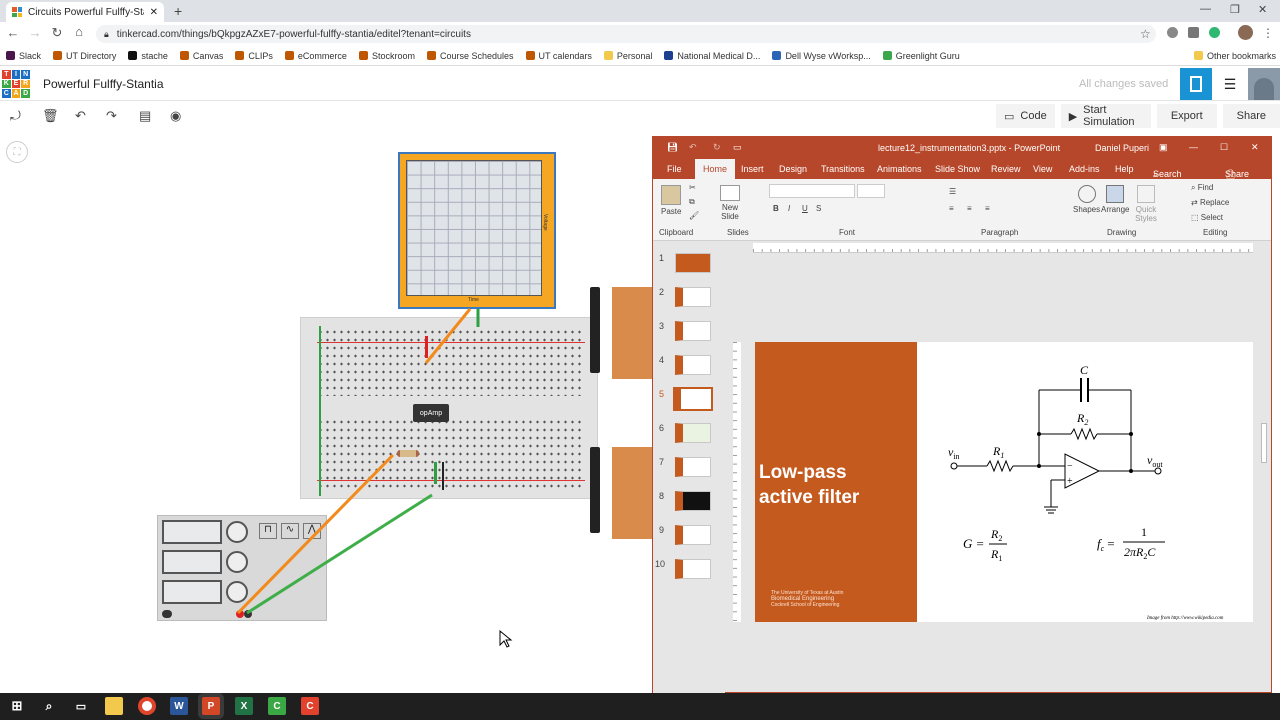 The width and height of the screenshot is (1280, 720). What do you see at coordinates (969, 208) in the screenshot?
I see `align-center-icon: ≡` at bounding box center [969, 208].